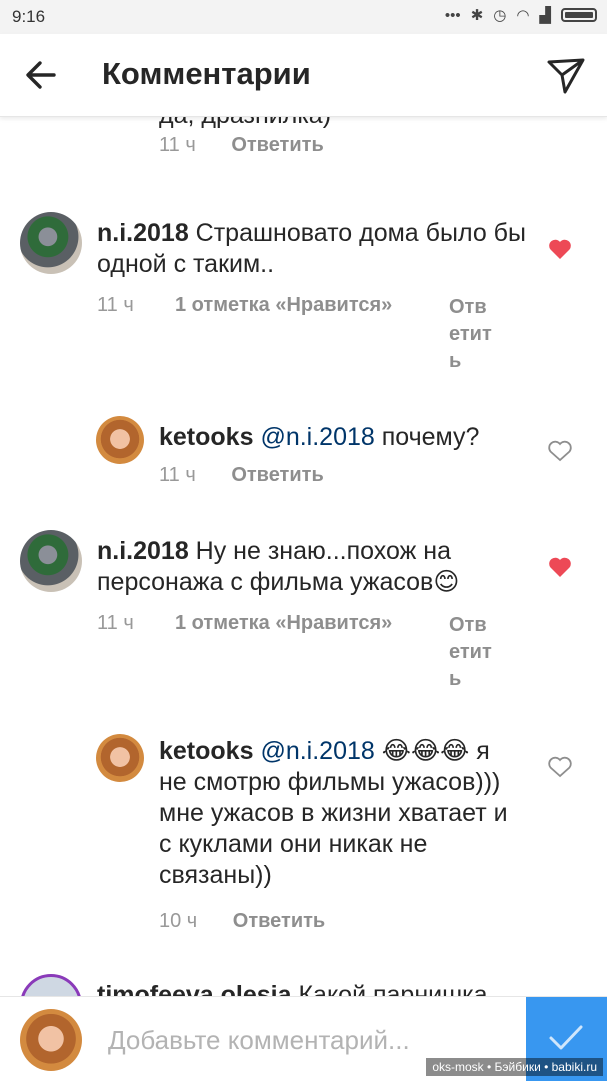 The image size is (607, 1081). What do you see at coordinates (245, 123) in the screenshot?
I see `comment-text: да, дразнилка)` at bounding box center [245, 123].